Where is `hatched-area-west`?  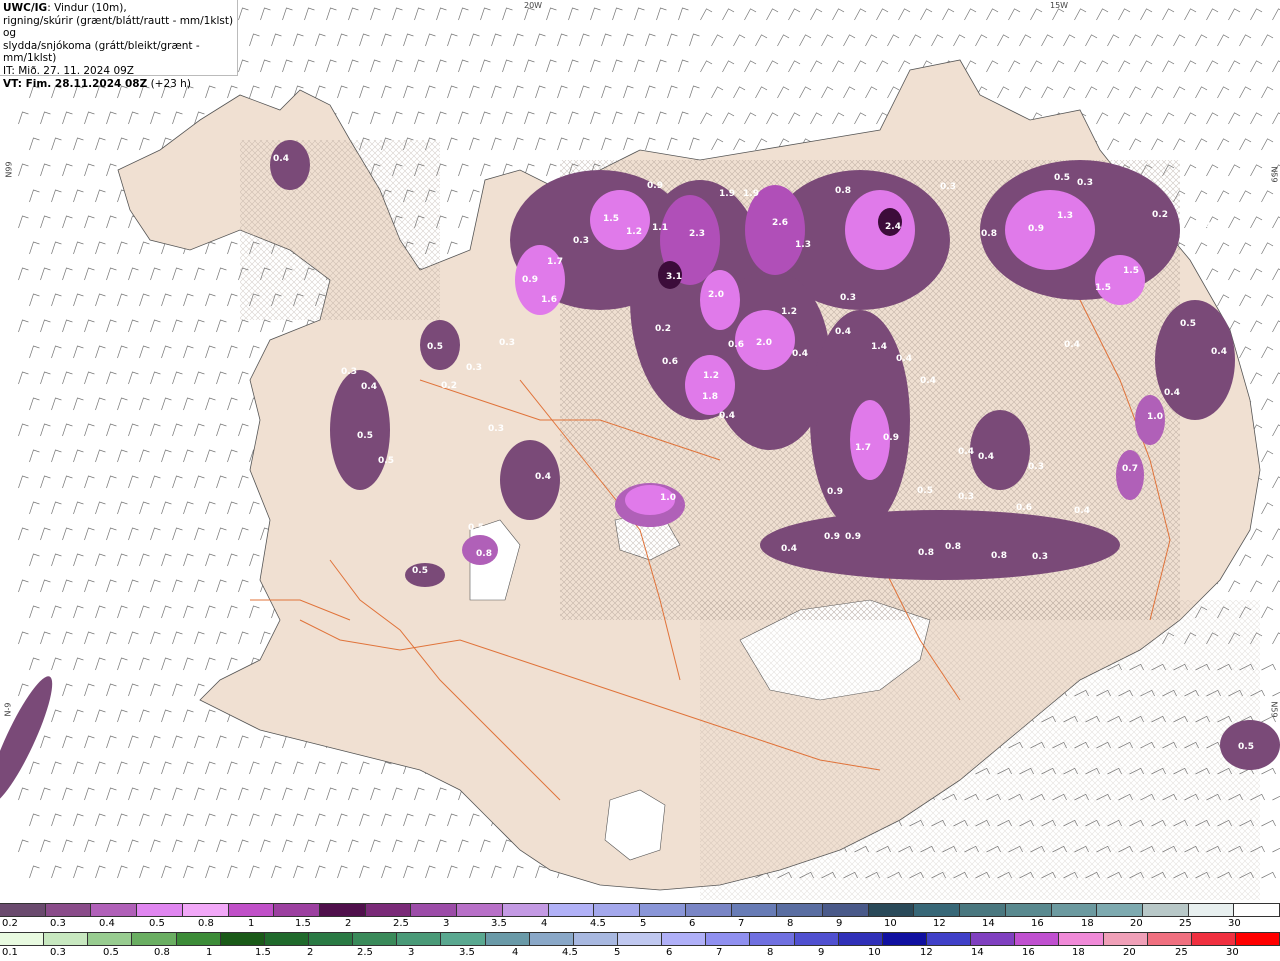
hatched-area-west is located at coordinates (340, 230).